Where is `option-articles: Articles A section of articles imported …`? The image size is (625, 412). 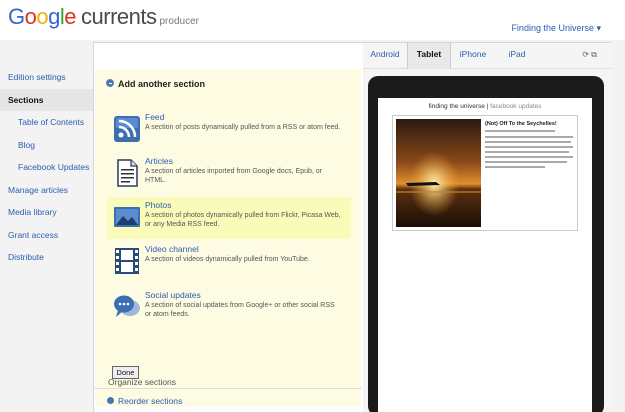
option-articles: Articles A section of articles imported … is located at coordinates (227, 174).